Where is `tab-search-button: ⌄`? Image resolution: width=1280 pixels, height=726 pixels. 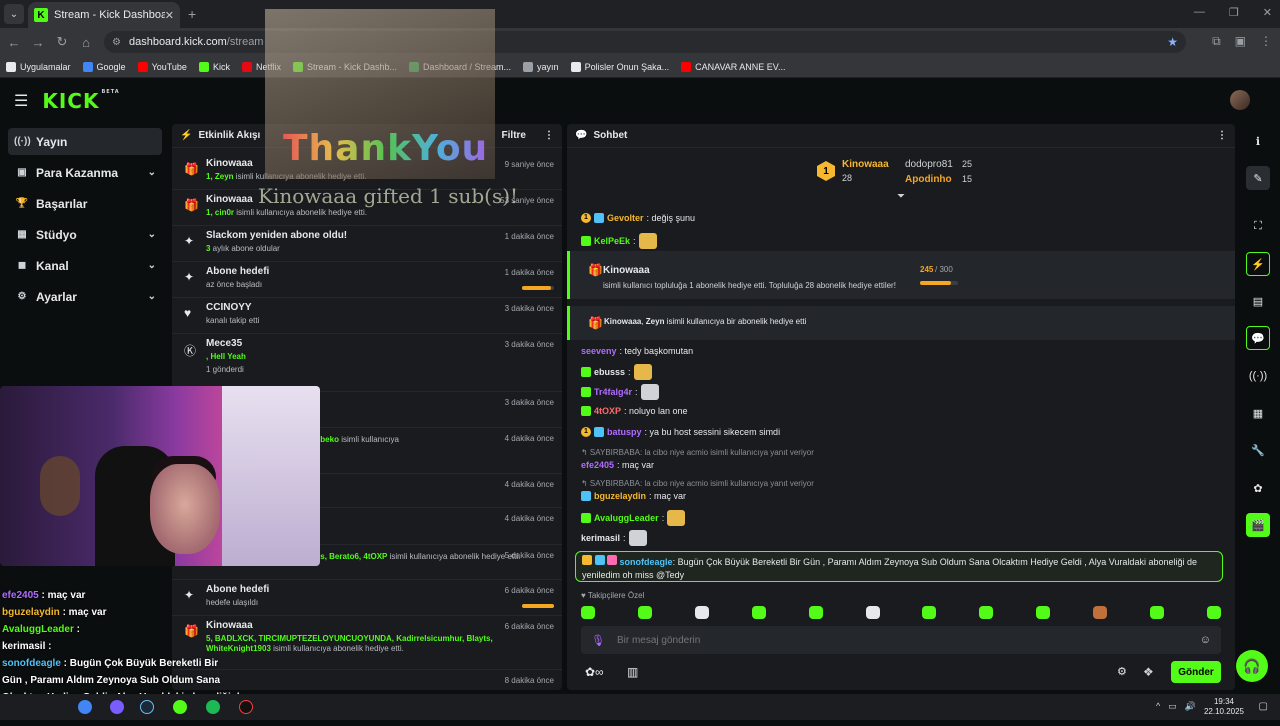 tab-search-button: ⌄ is located at coordinates (14, 14).